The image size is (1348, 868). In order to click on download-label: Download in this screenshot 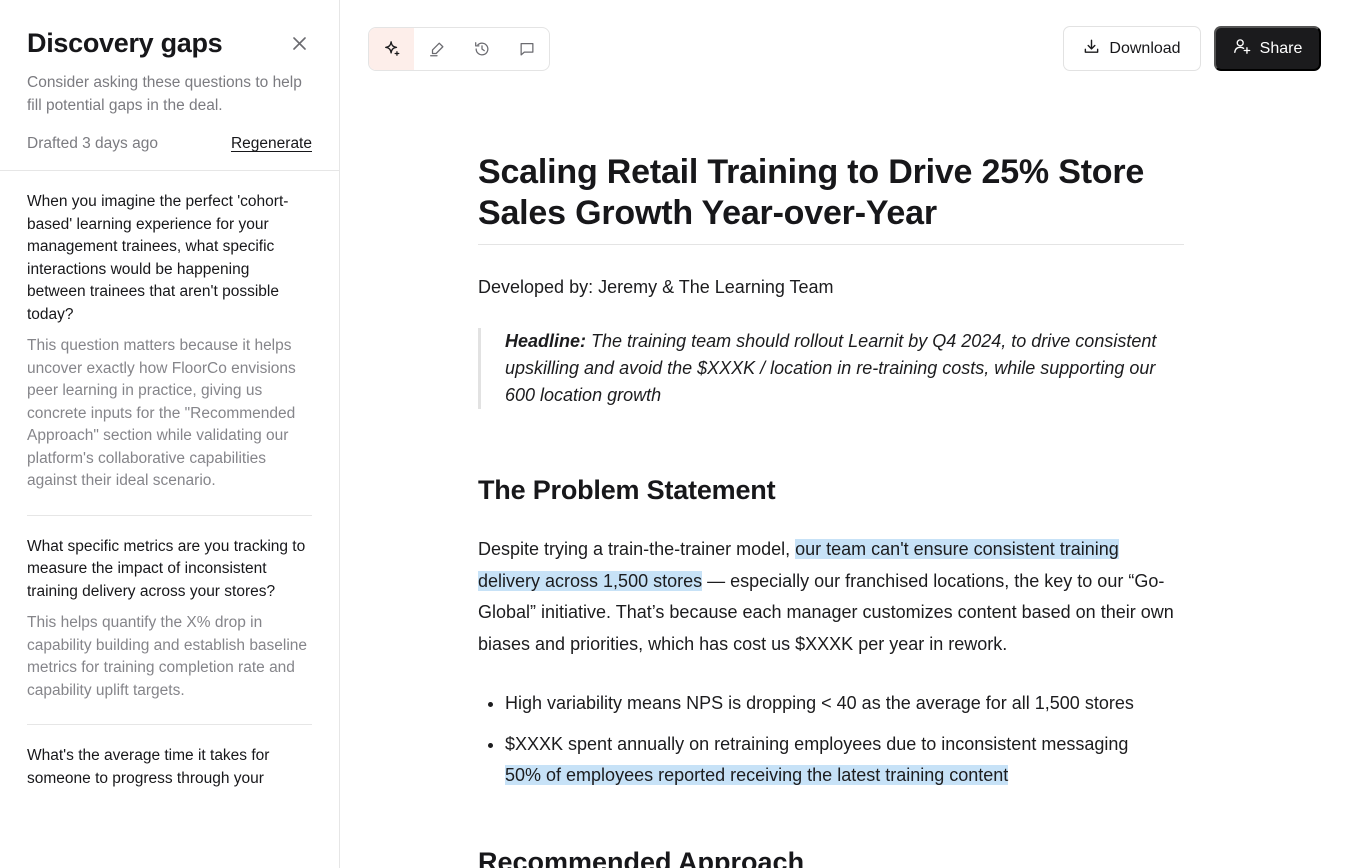, I will do `click(1145, 48)`.